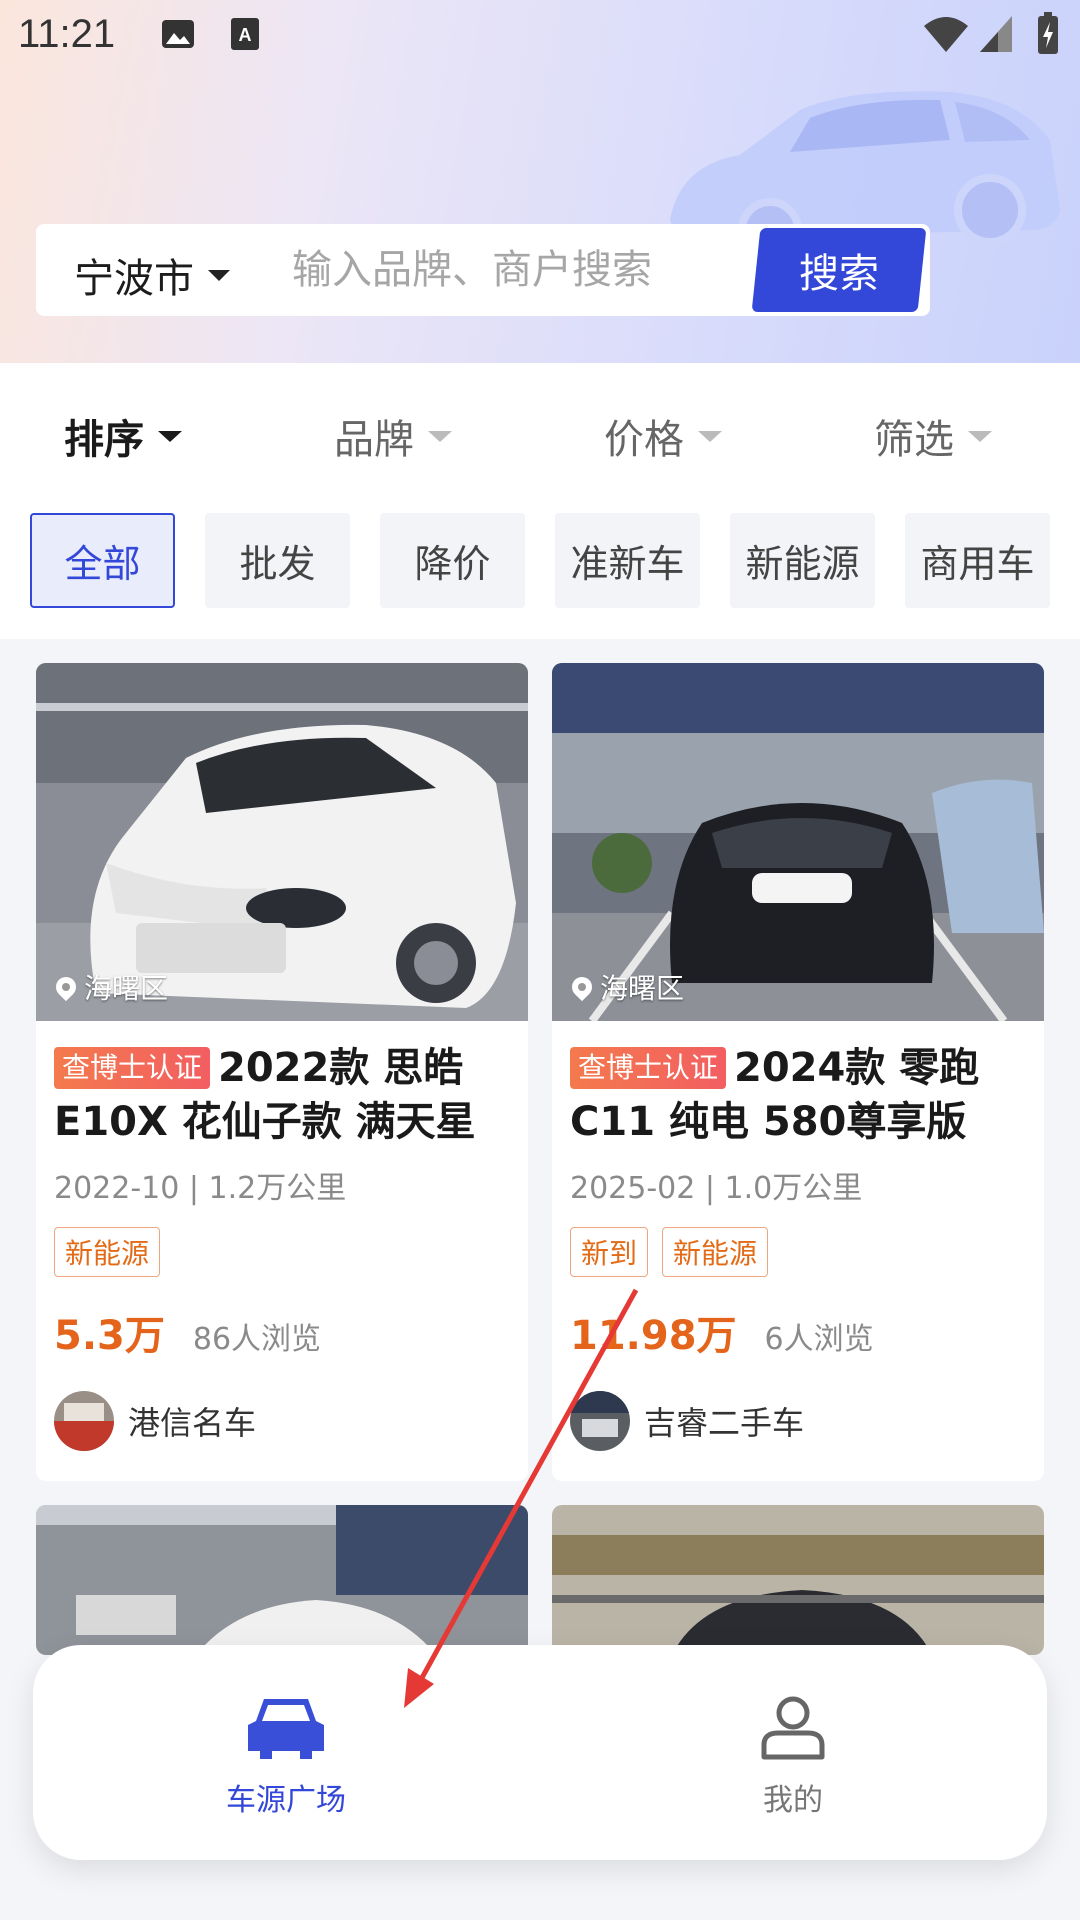 The image size is (1080, 1920). What do you see at coordinates (839, 274) in the screenshot?
I see `search-button-label: 搜索` at bounding box center [839, 274].